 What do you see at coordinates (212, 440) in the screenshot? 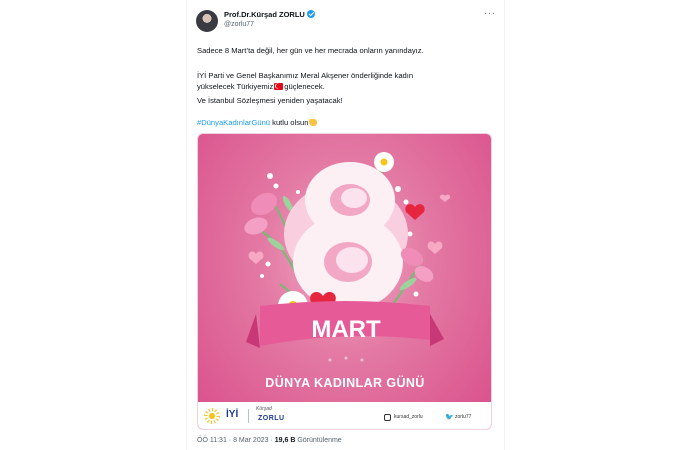
I see `tweet-time: ÖÖ 11:31` at bounding box center [212, 440].